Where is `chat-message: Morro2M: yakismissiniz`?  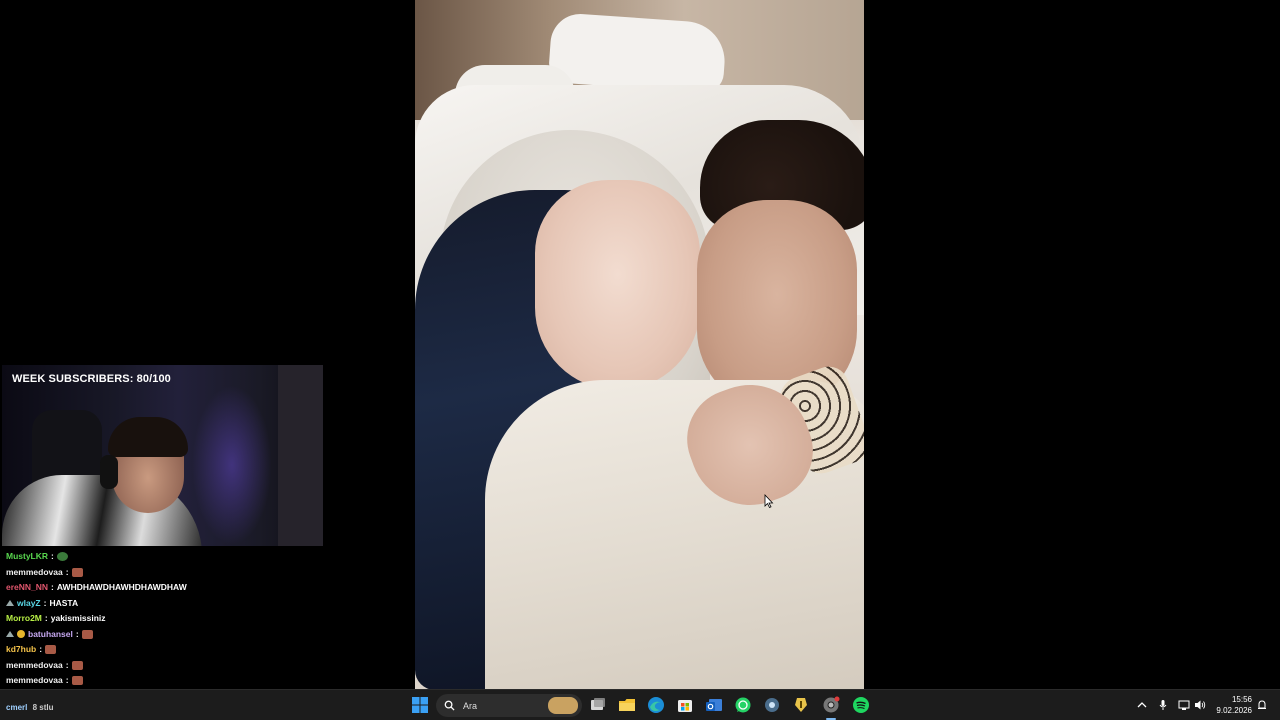
chat-message: Morro2M: yakismissiniz is located at coordinates (165, 619).